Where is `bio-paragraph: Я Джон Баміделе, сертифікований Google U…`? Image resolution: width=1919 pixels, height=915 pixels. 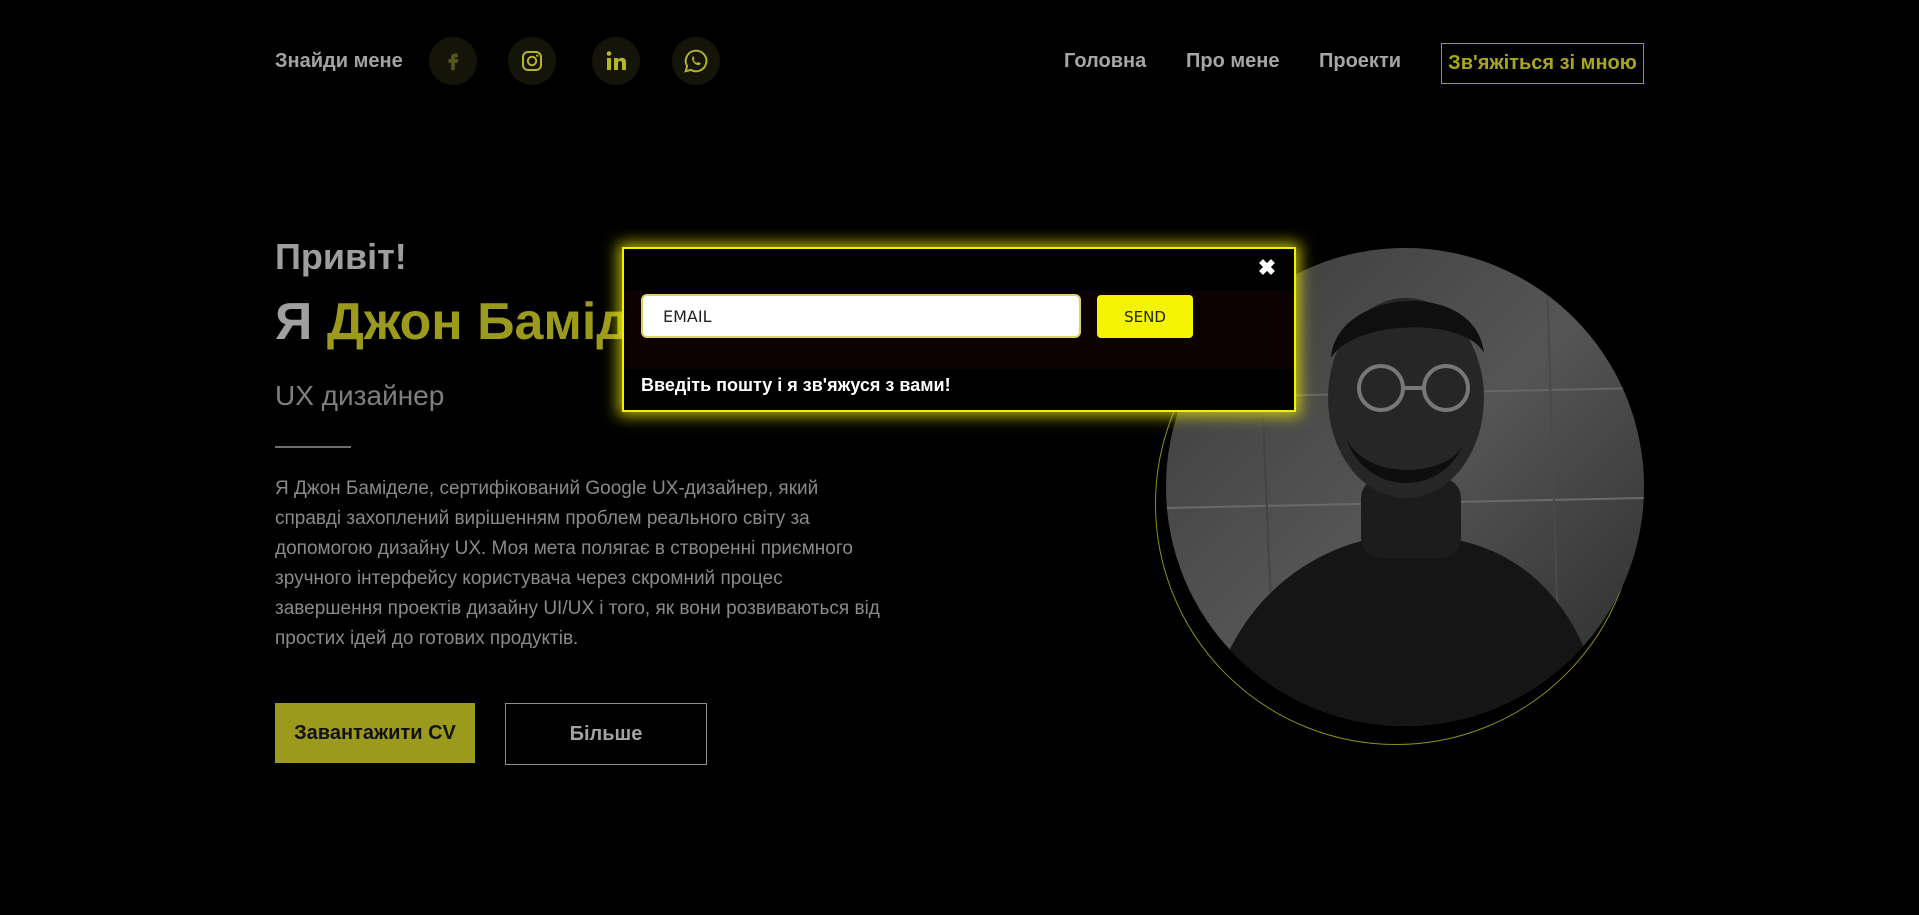
bio-paragraph: Я Джон Баміделе, сертифікований Google U… is located at coordinates (577, 563).